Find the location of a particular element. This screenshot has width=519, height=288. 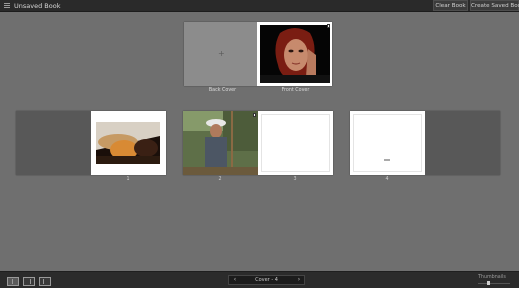

page-4-frame is located at coordinates (387, 143).